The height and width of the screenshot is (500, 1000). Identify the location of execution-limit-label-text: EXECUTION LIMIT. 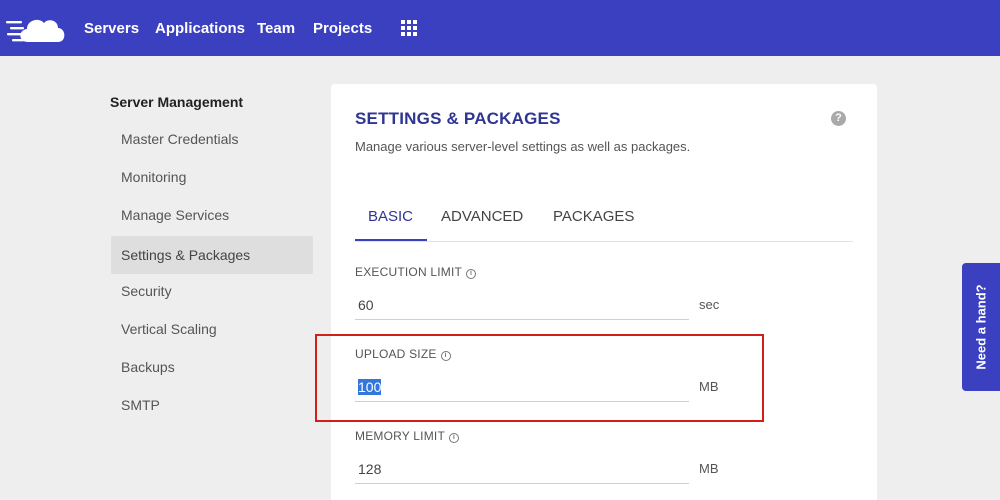
(409, 272).